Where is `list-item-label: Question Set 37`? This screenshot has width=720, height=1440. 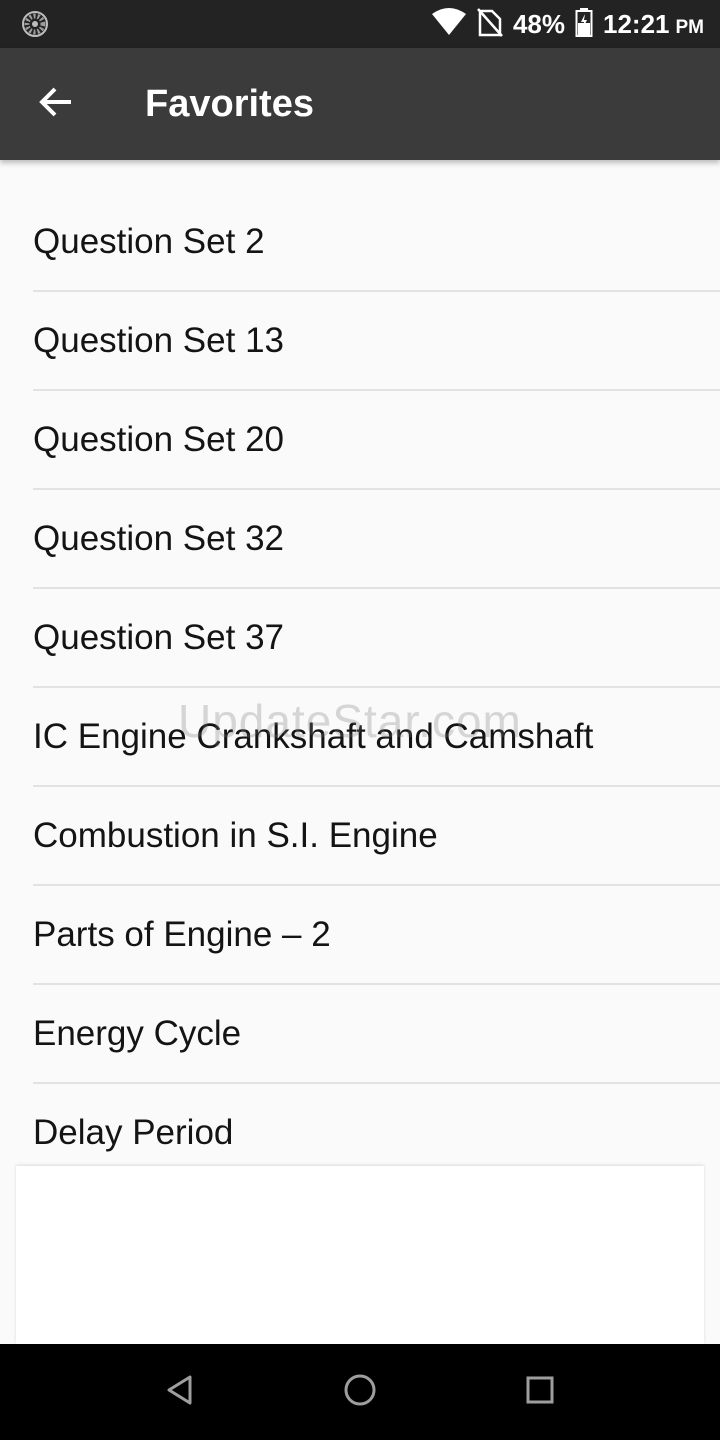 list-item-label: Question Set 37 is located at coordinates (158, 637).